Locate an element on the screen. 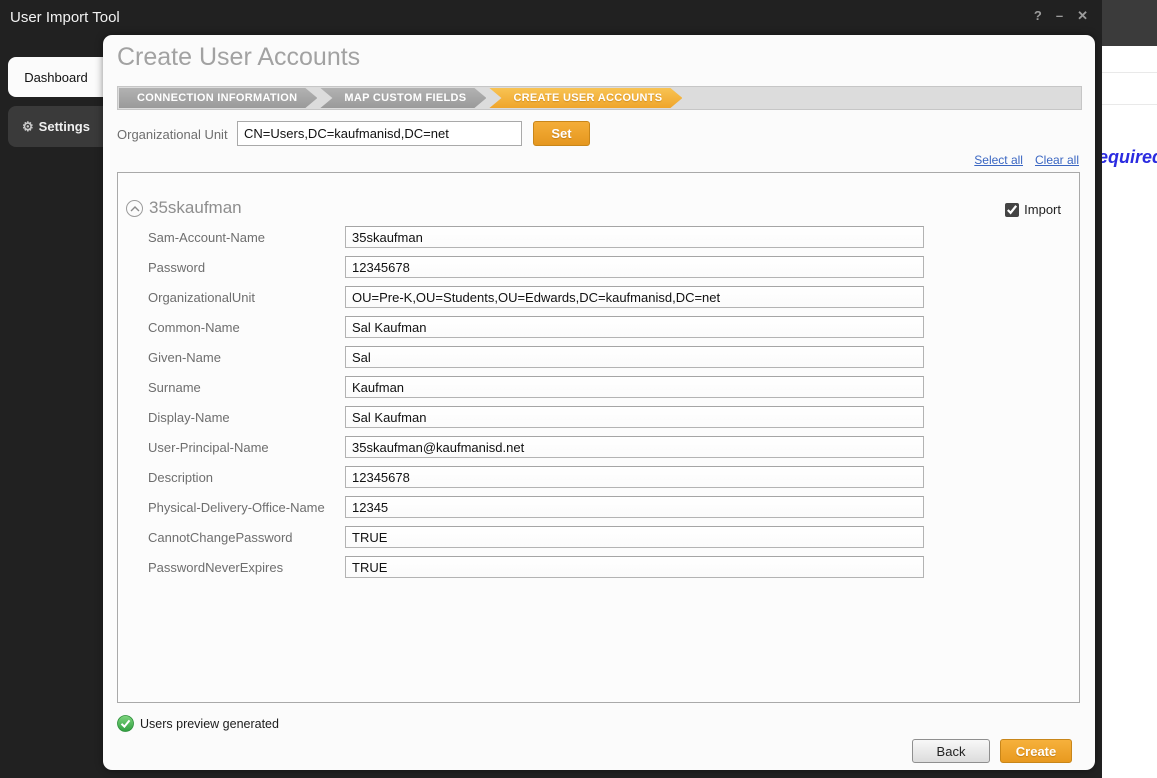  select-all-link: Select all is located at coordinates (998, 160).